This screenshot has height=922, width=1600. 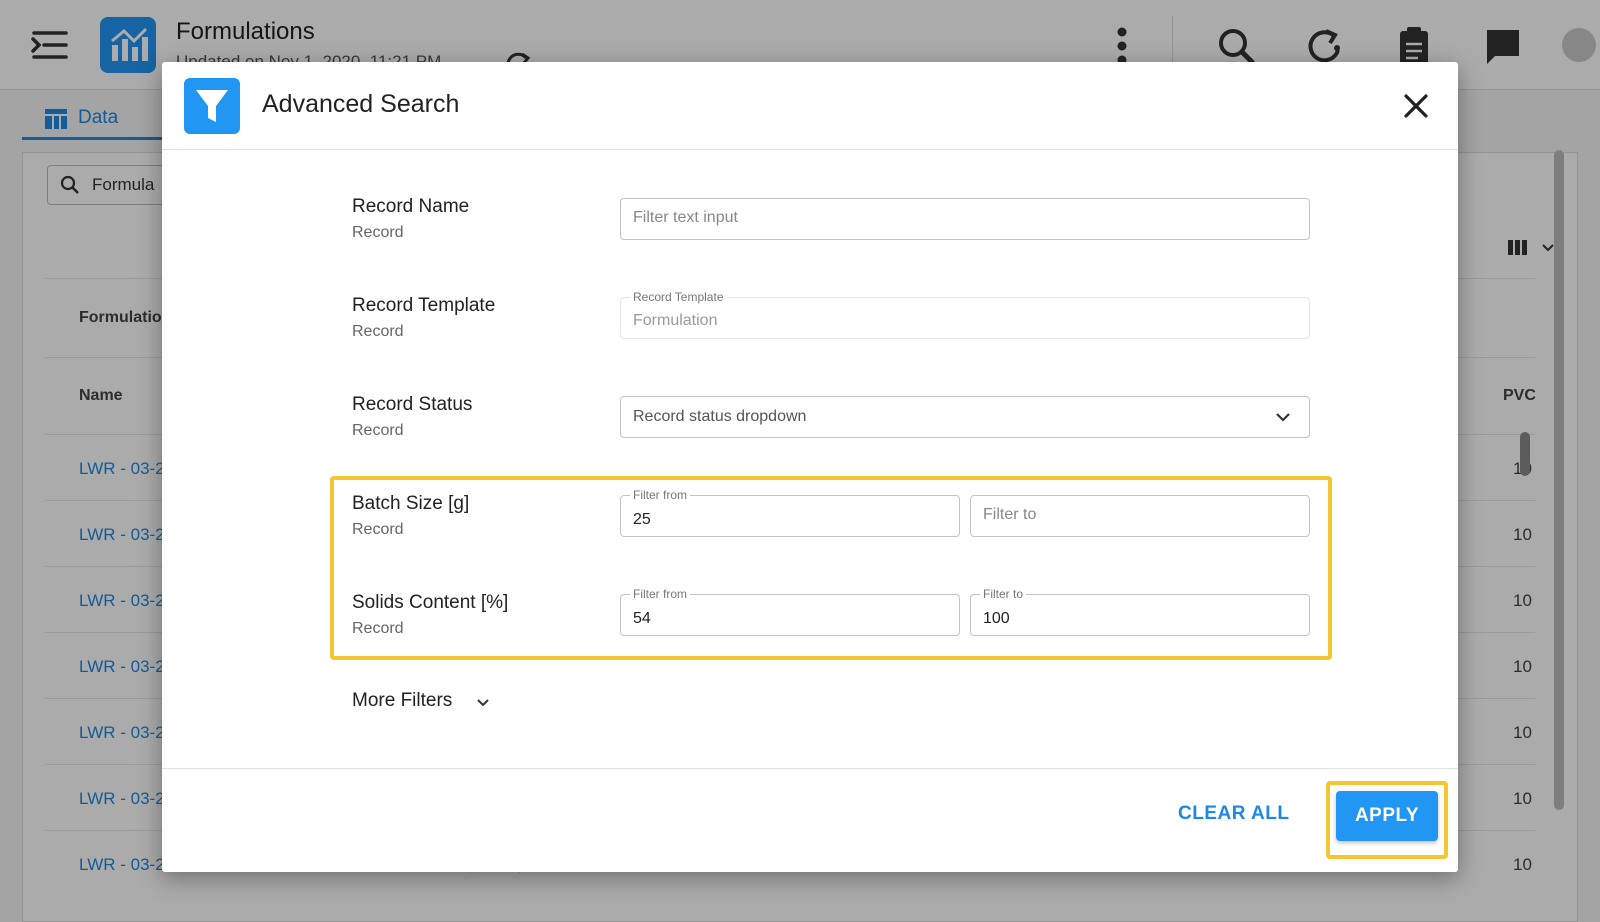 I want to click on record-name-label: Record Name, so click(x=411, y=206).